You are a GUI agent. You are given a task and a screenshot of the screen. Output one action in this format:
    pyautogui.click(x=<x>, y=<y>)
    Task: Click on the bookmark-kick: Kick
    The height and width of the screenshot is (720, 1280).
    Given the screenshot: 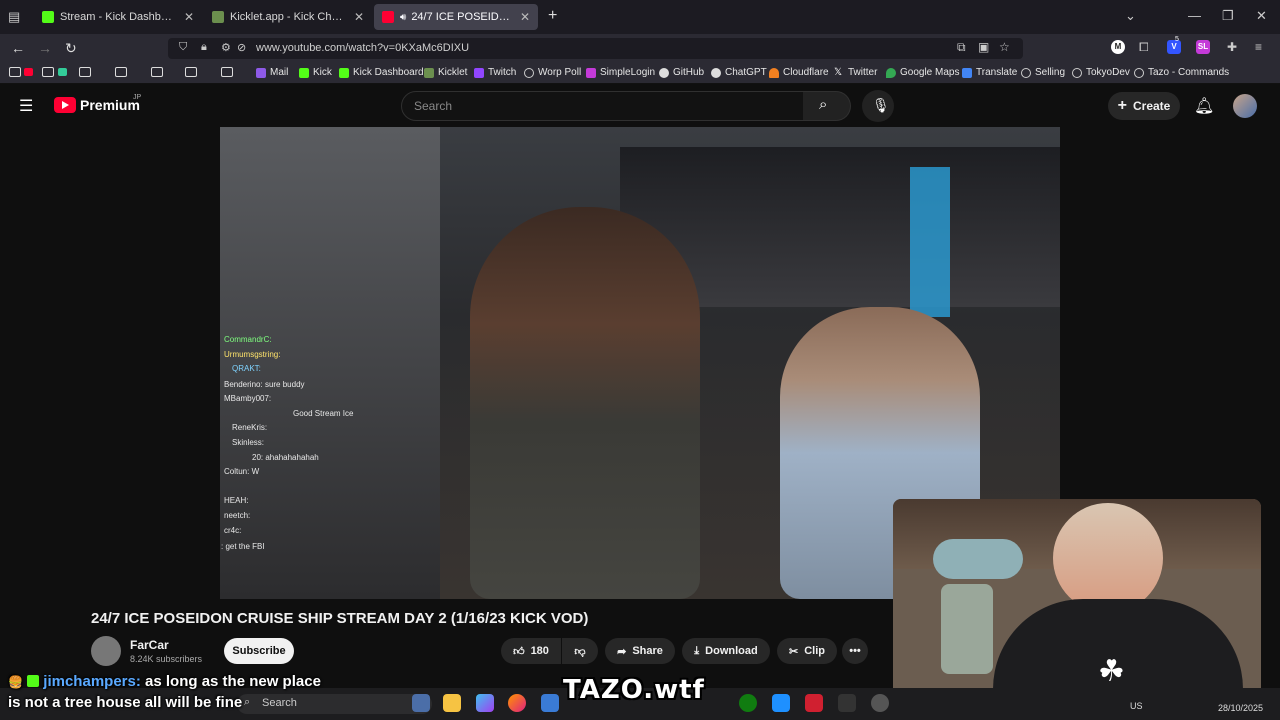 What is the action you would take?
    pyautogui.click(x=315, y=72)
    